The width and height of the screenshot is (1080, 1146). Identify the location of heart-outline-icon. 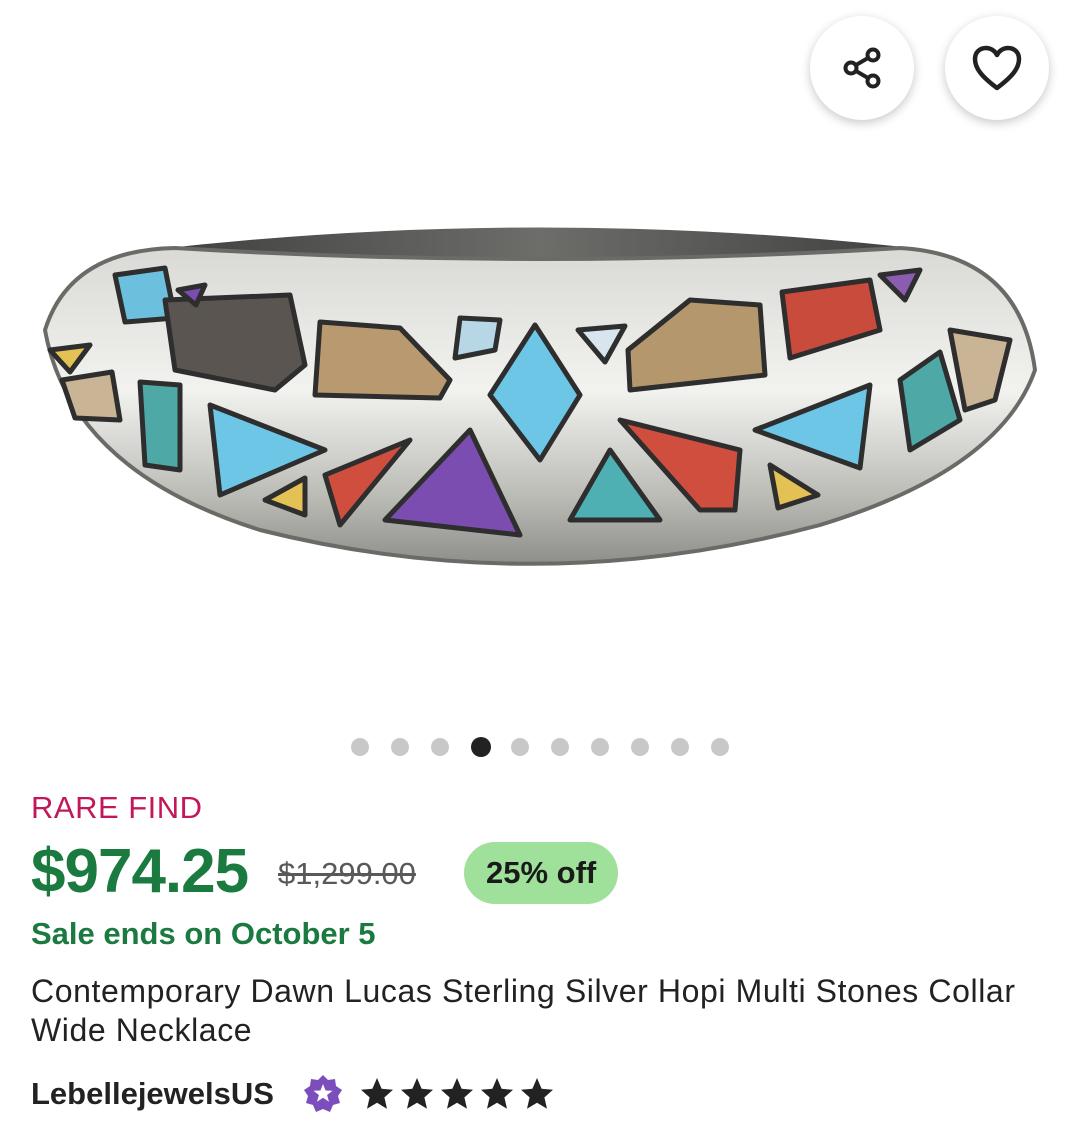
(997, 68).